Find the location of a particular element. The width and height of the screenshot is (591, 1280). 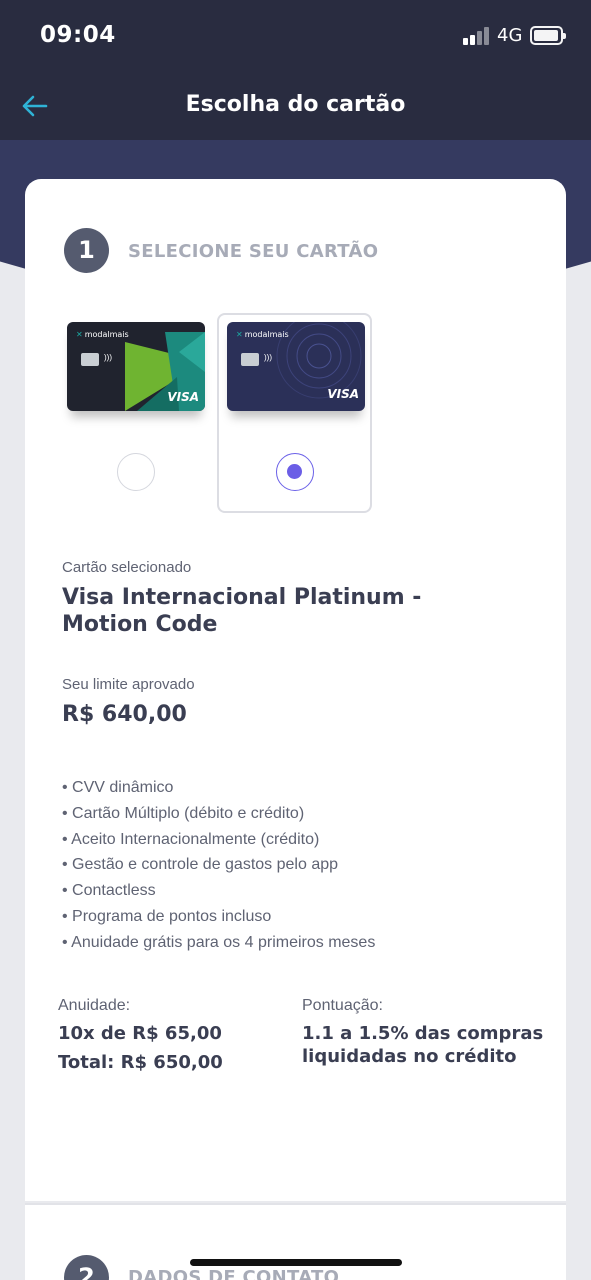

status-bar: 09:04 4G is located at coordinates (295, 36).